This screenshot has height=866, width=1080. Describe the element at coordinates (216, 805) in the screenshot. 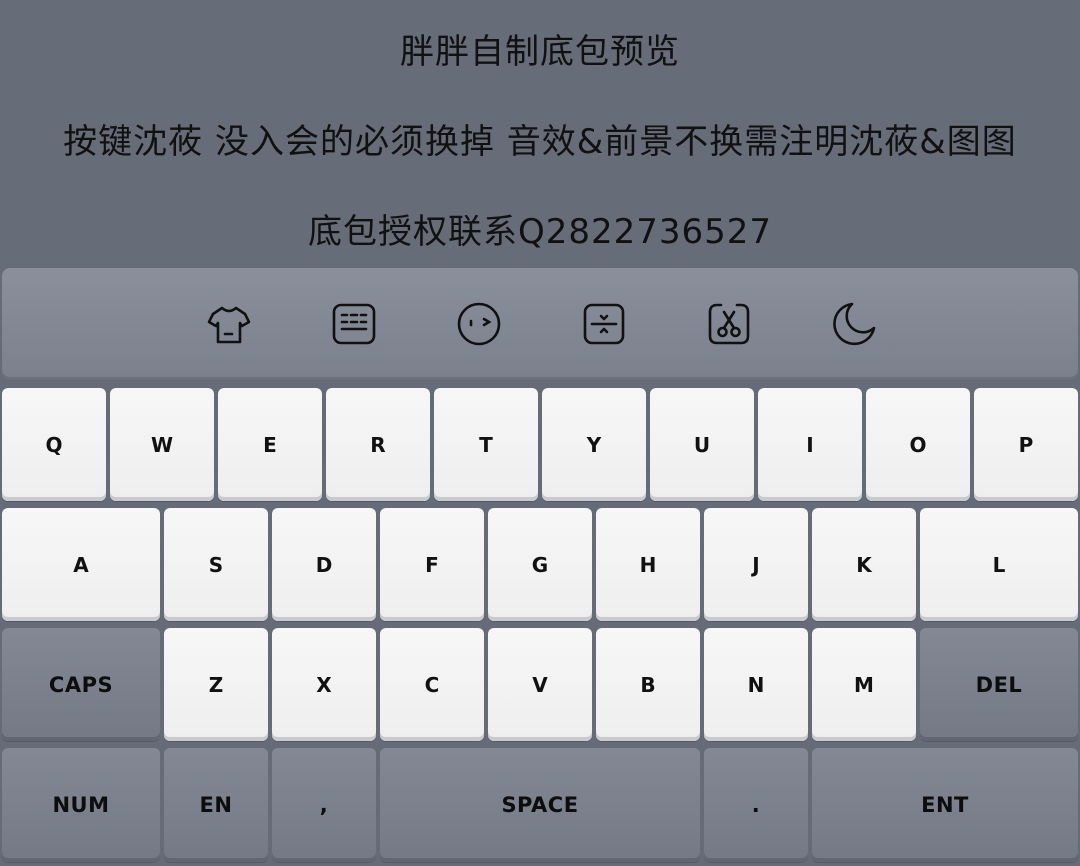

I see `language-key: EN` at that location.